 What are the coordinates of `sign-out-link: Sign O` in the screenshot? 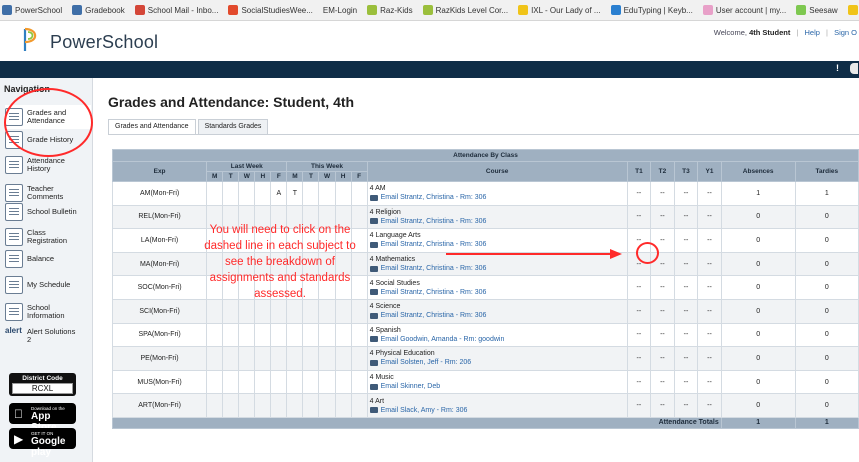 It's located at (845, 32).